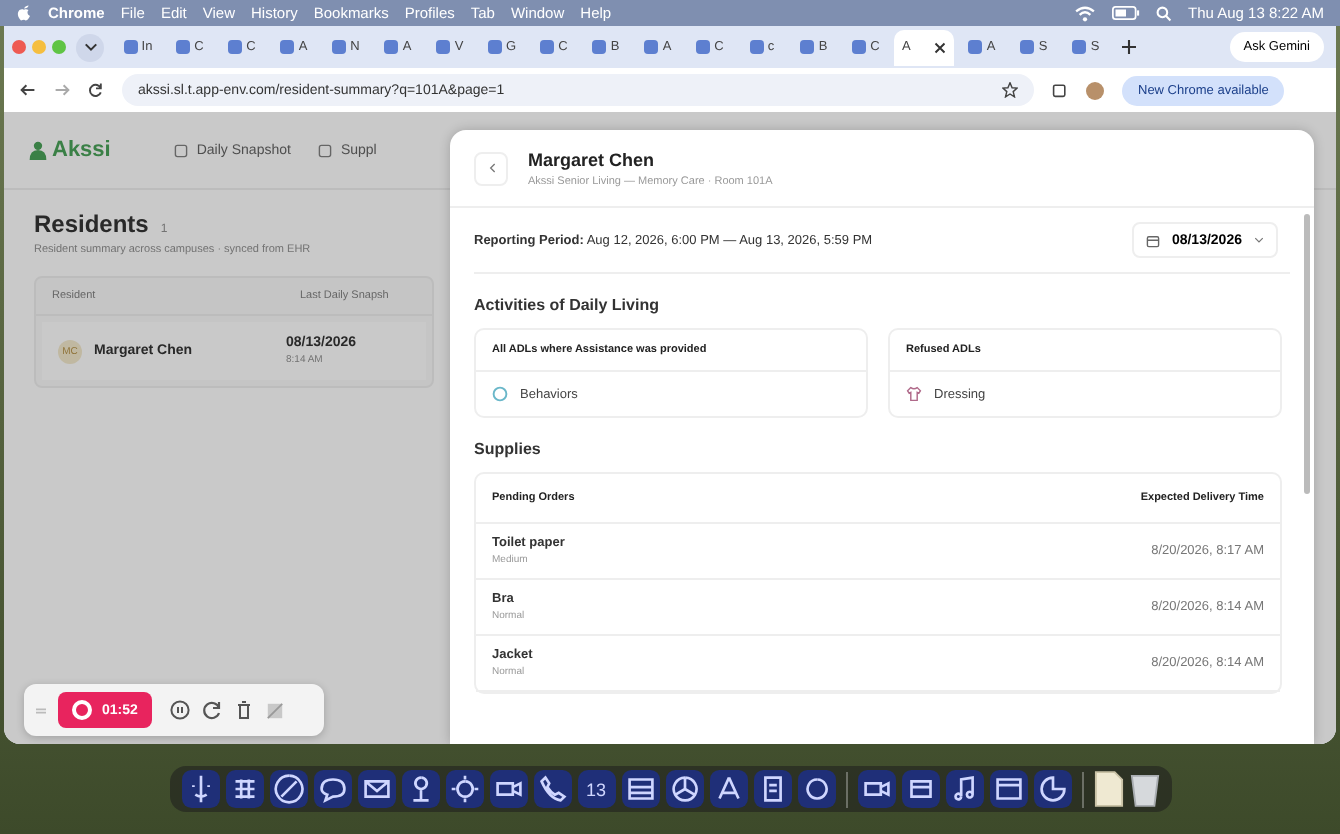  Describe the element at coordinates (914, 394) in the screenshot. I see `shirt-icon` at that location.